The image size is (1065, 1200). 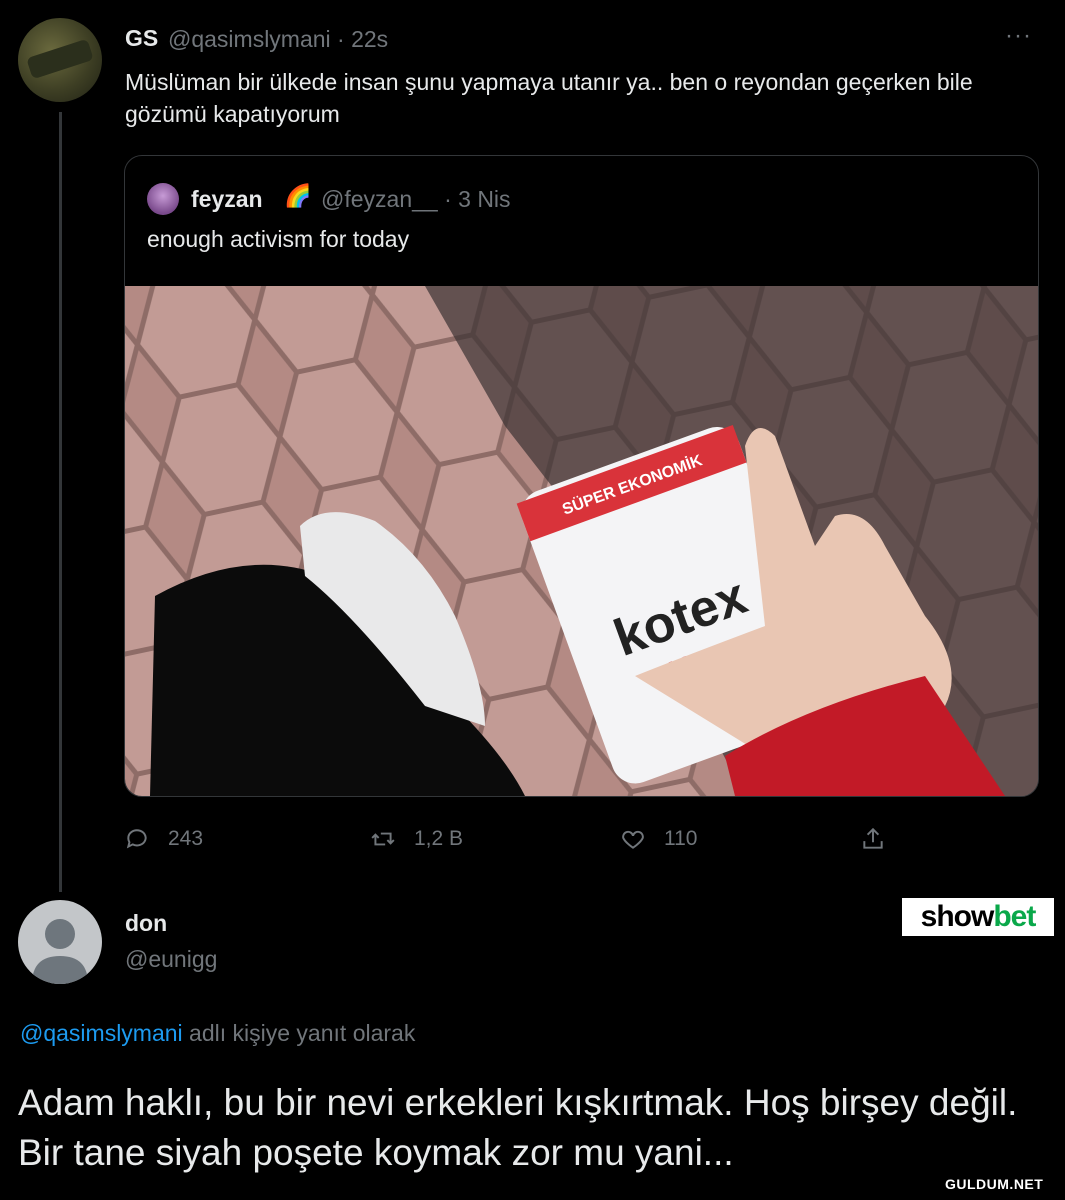 I want to click on quoted-author-name: feyzan, so click(x=227, y=199).